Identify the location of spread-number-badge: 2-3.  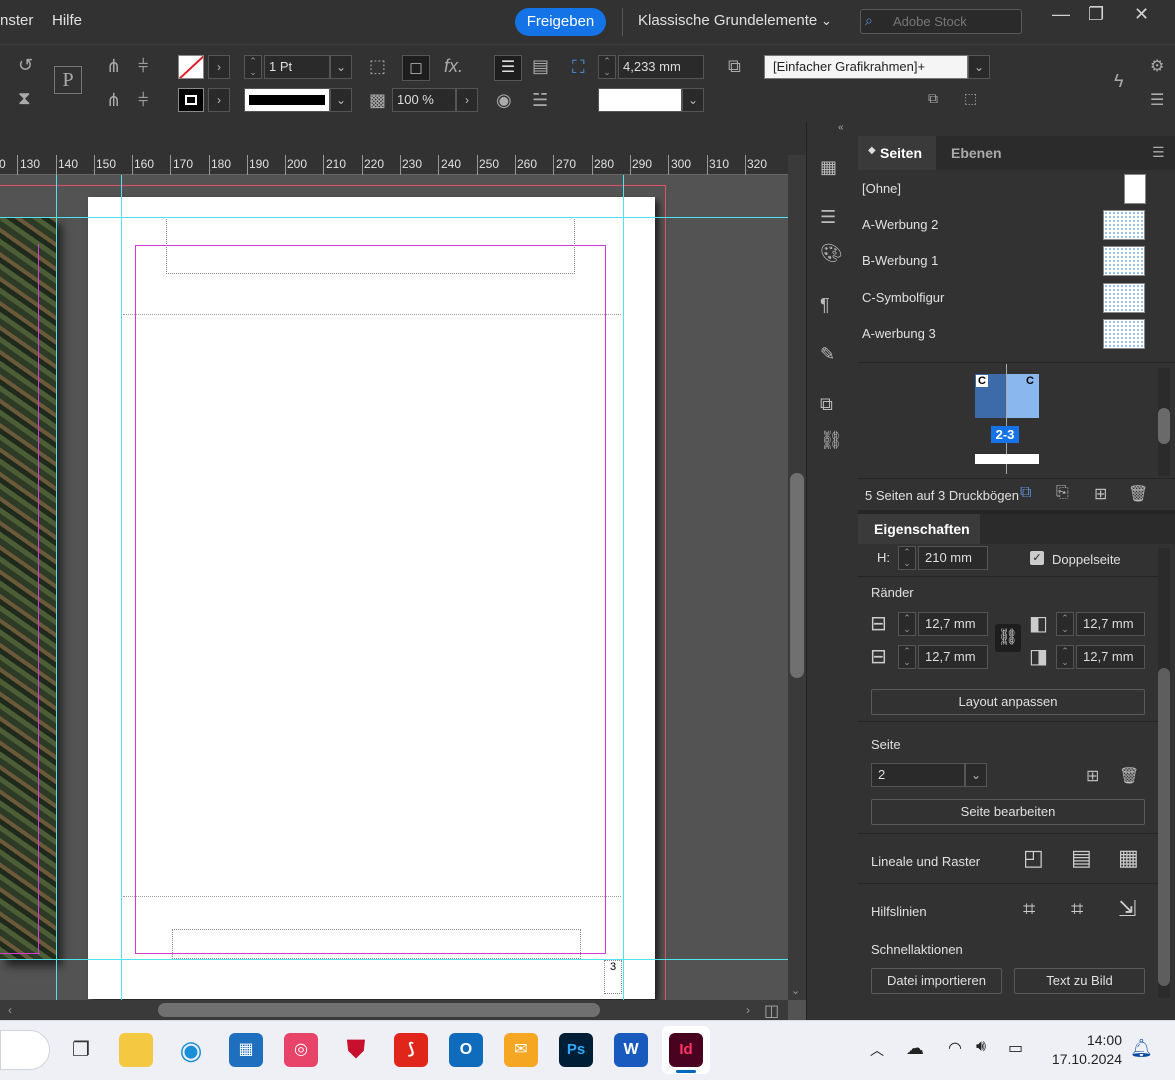
(1005, 434).